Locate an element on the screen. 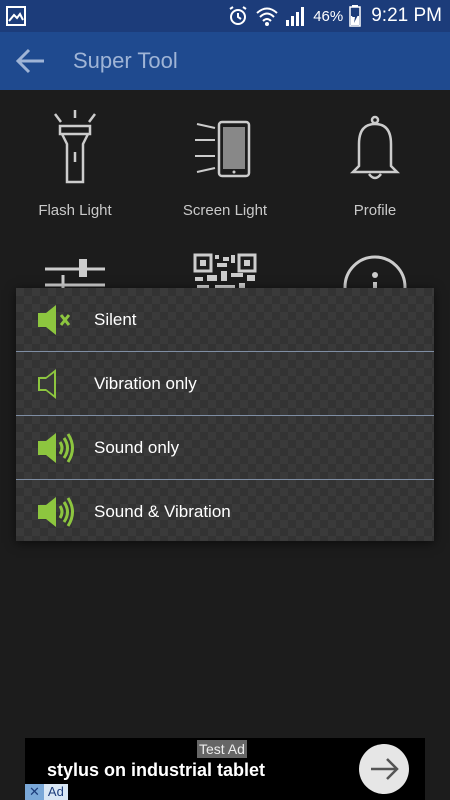  page-title: Super Tool is located at coordinates (125, 60).